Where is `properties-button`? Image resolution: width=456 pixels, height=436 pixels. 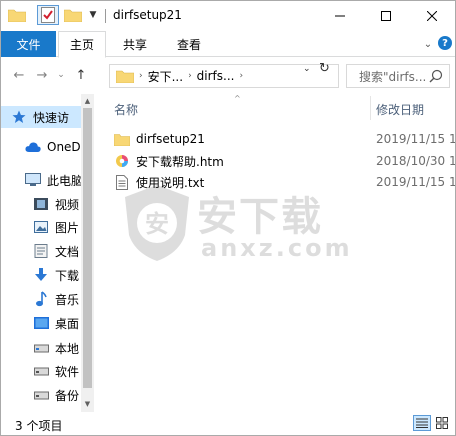
properties-button is located at coordinates (48, 15).